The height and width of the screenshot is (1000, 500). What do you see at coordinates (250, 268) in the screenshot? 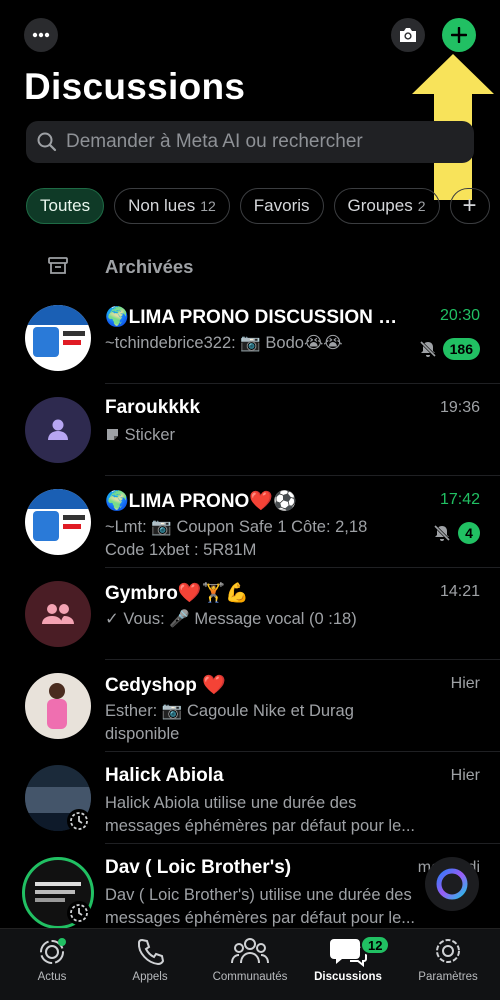
I see `archived-row: Archivées` at bounding box center [250, 268].